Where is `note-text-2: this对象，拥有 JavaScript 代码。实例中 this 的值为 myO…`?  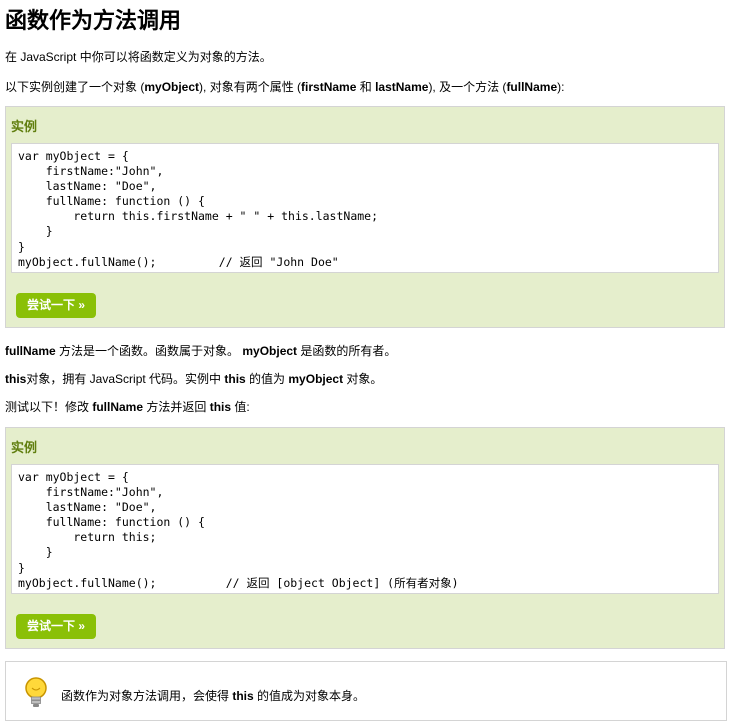 note-text-2: this对象，拥有 JavaScript 代码。实例中 this 的值为 myO… is located at coordinates (193, 379).